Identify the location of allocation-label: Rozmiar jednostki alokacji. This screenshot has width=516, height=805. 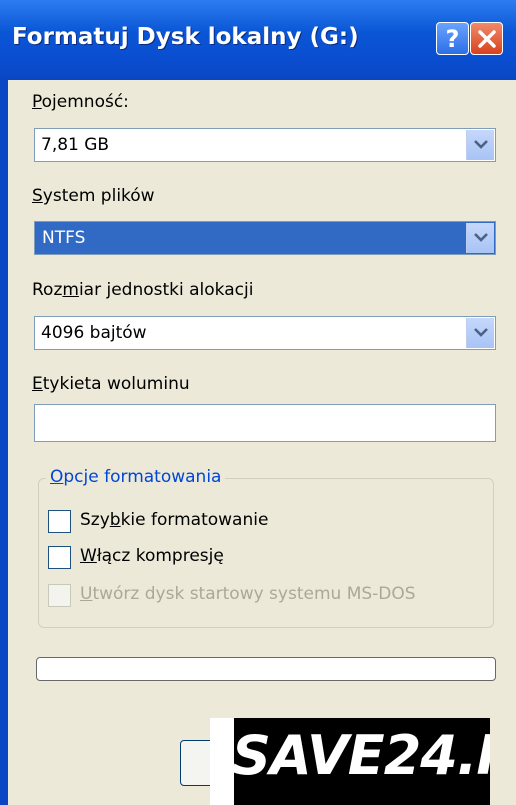
(143, 290).